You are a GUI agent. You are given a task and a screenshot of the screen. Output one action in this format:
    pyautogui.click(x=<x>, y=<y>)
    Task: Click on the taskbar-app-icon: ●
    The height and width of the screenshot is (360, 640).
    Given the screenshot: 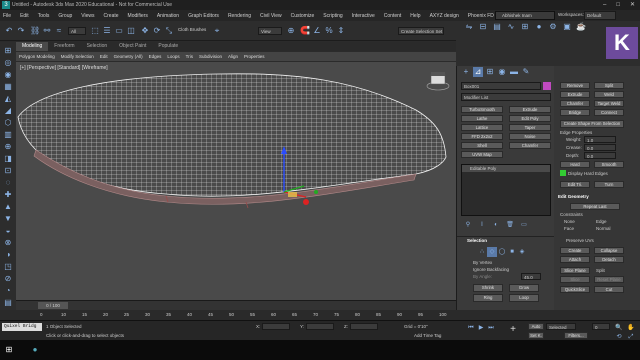 What is the action you would take?
    pyautogui.click(x=35, y=350)
    